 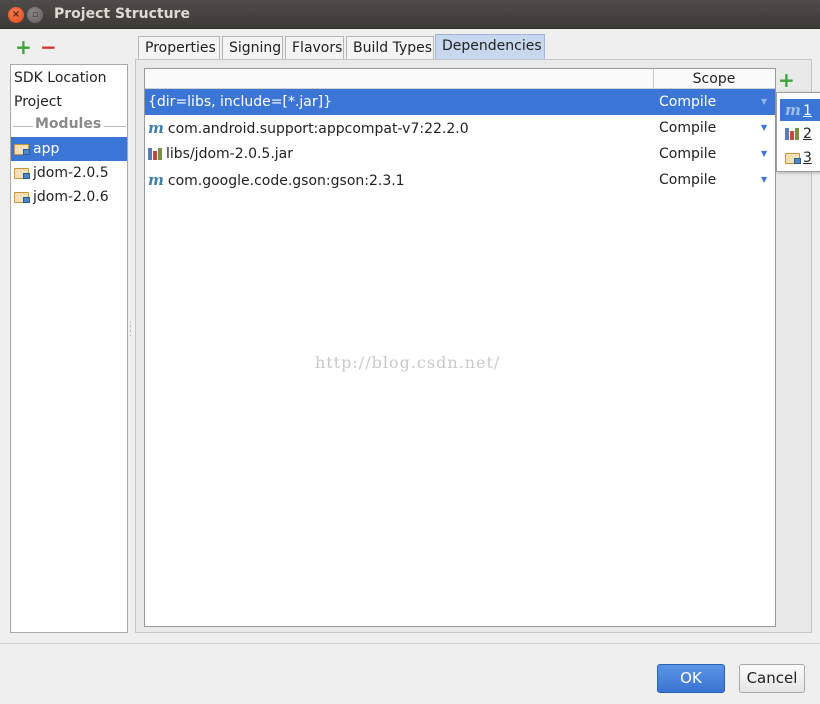 What do you see at coordinates (69, 78) in the screenshot?
I see `sidebar-item-sdk-location: SDK Location` at bounding box center [69, 78].